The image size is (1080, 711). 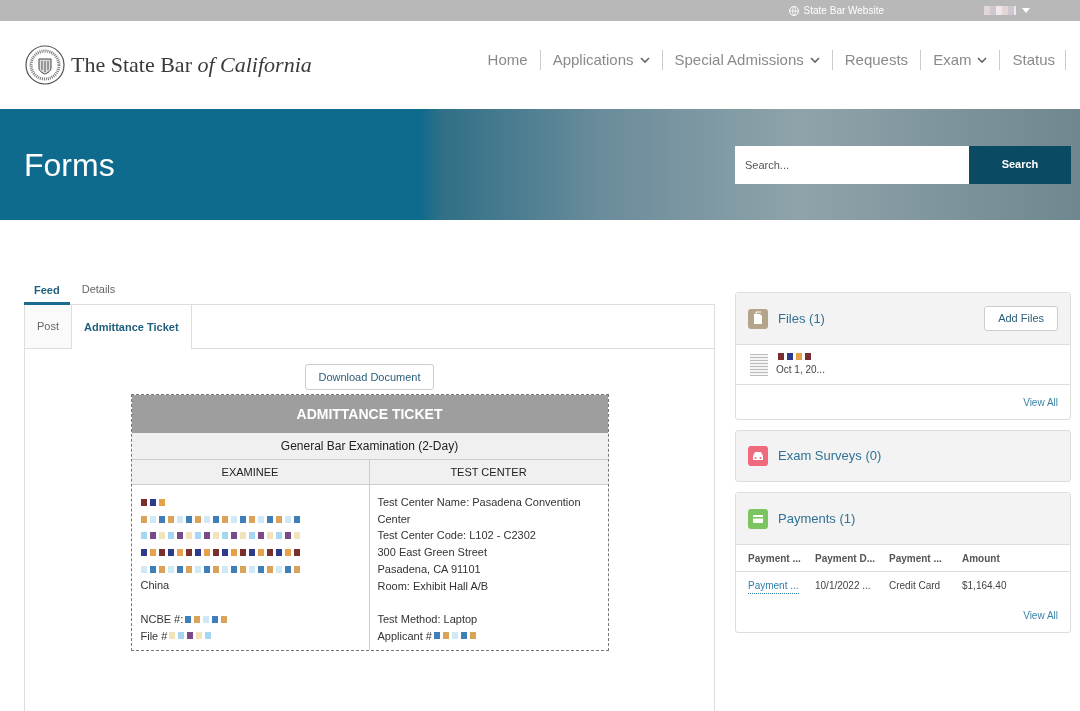 I want to click on tab: Admittance Ticket, so click(x=132, y=327).